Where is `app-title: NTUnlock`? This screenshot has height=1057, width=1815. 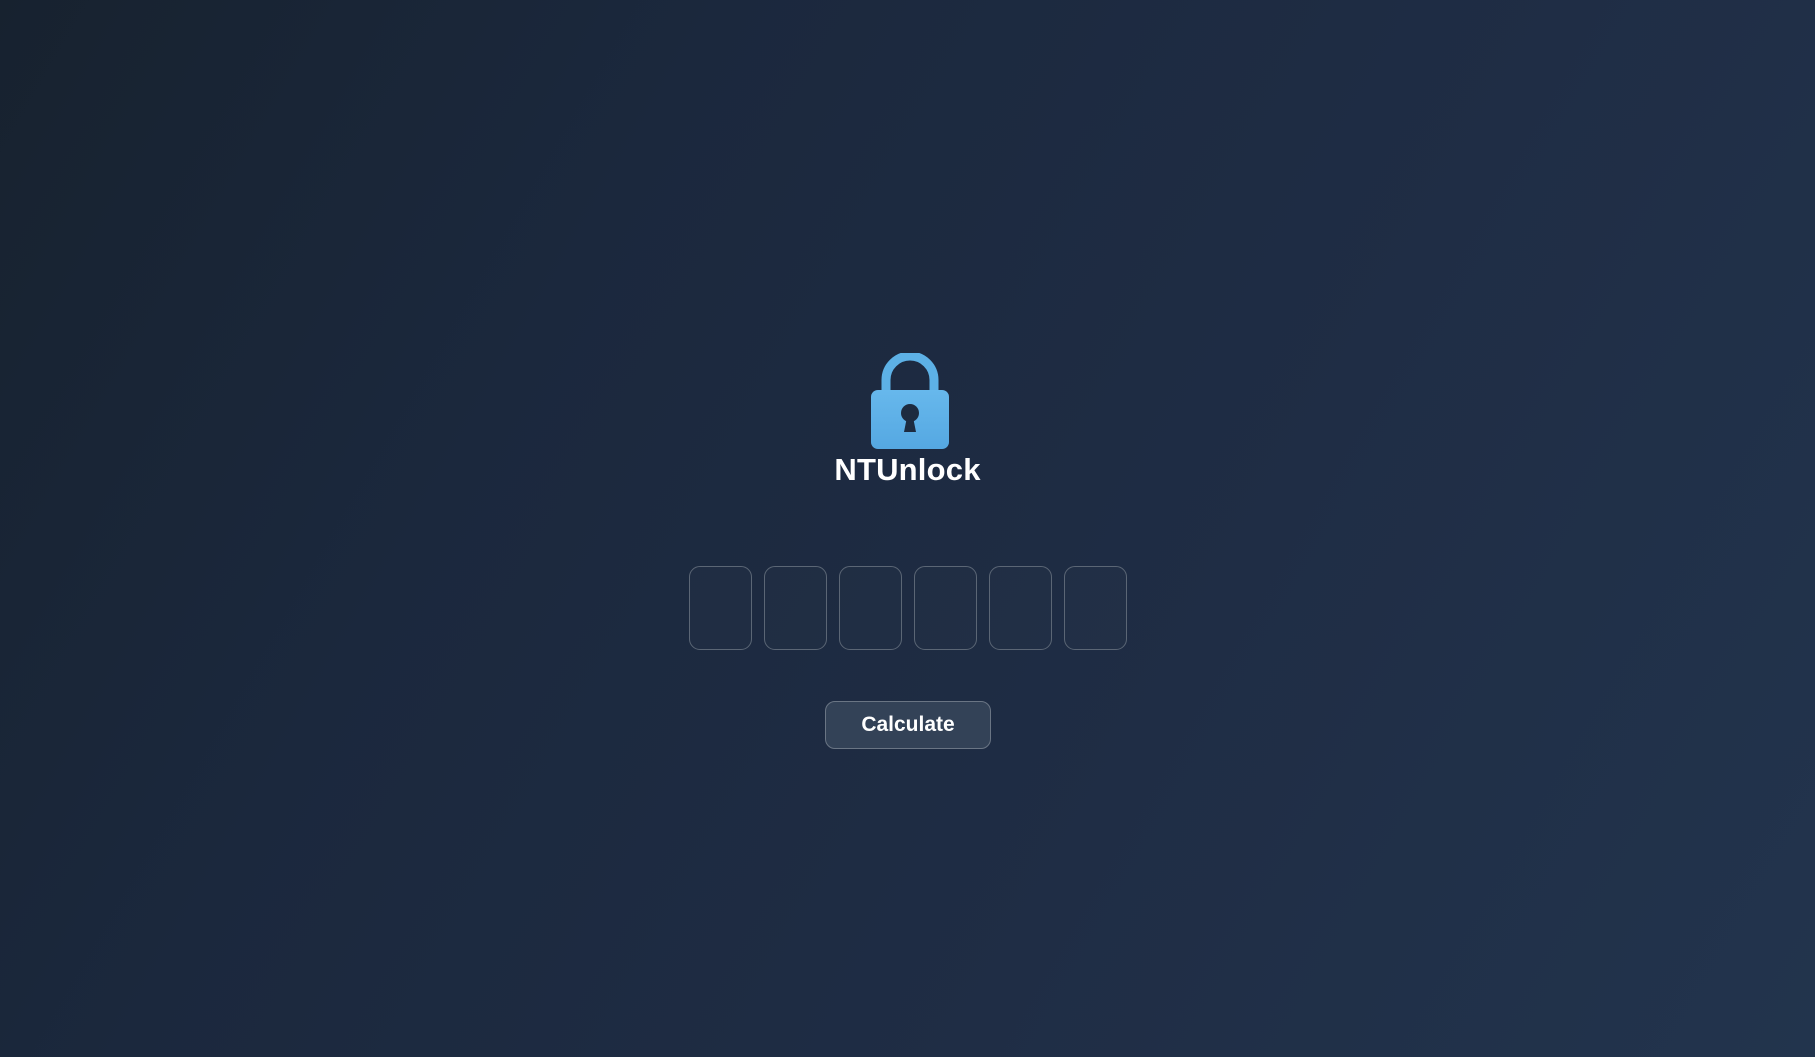
app-title: NTUnlock is located at coordinates (907, 469).